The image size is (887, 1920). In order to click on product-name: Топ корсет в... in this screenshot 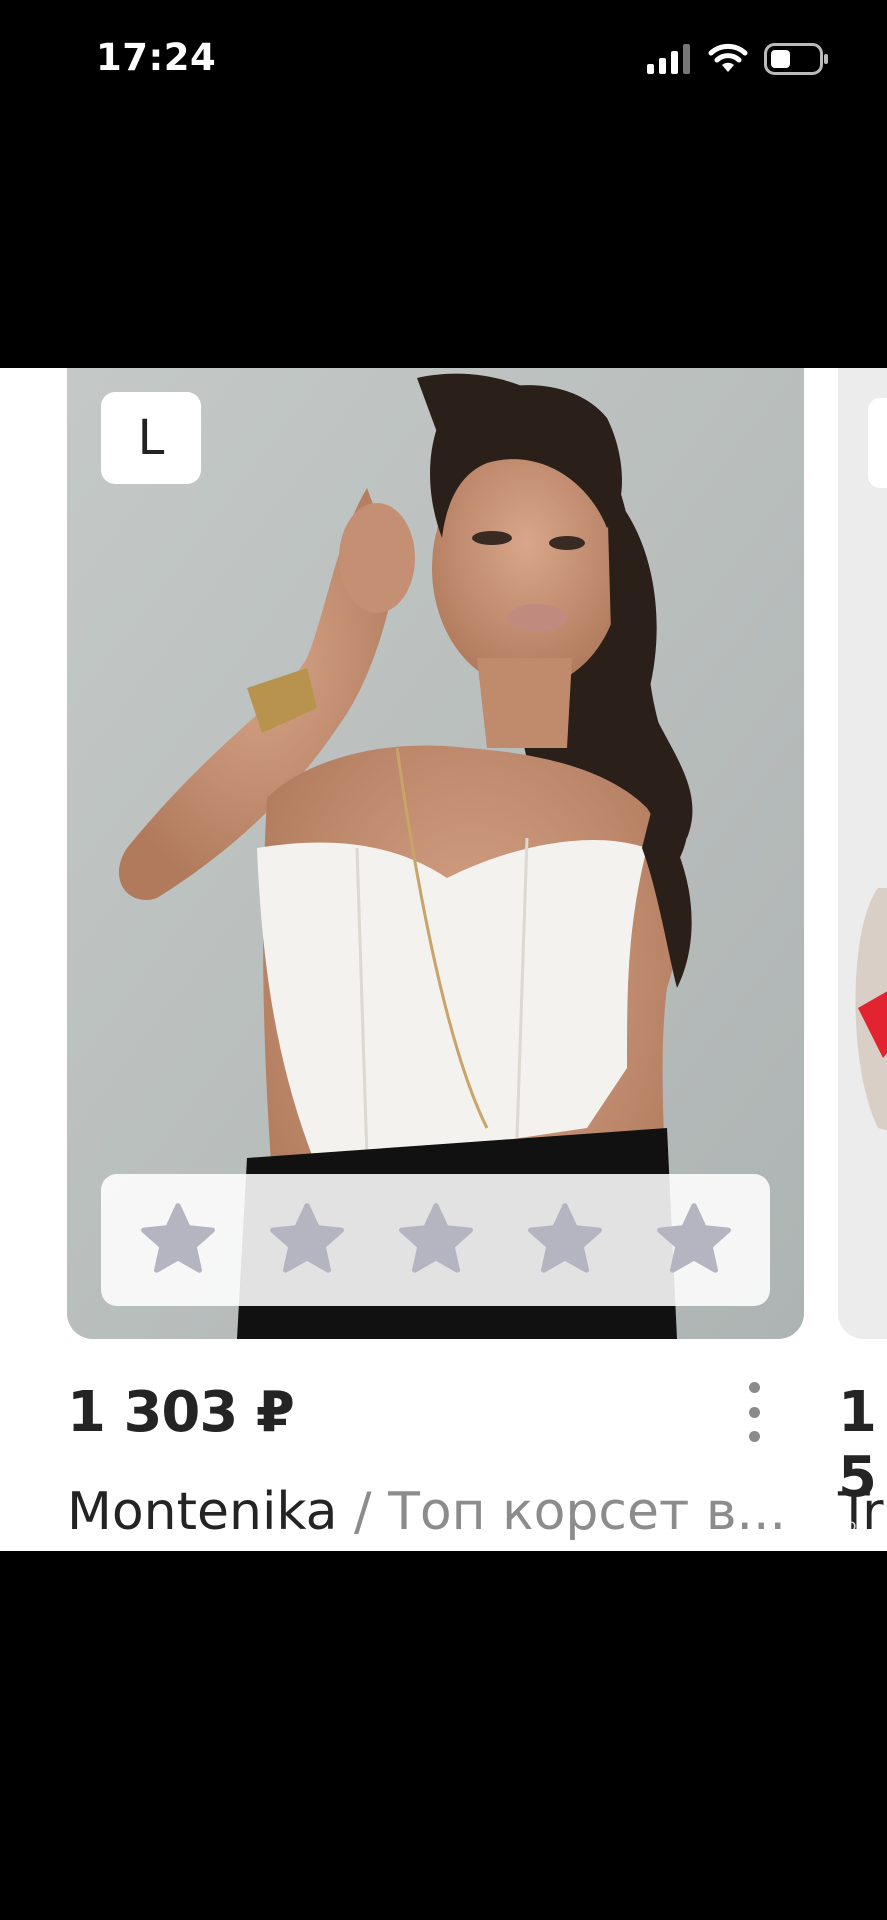, I will do `click(587, 1512)`.